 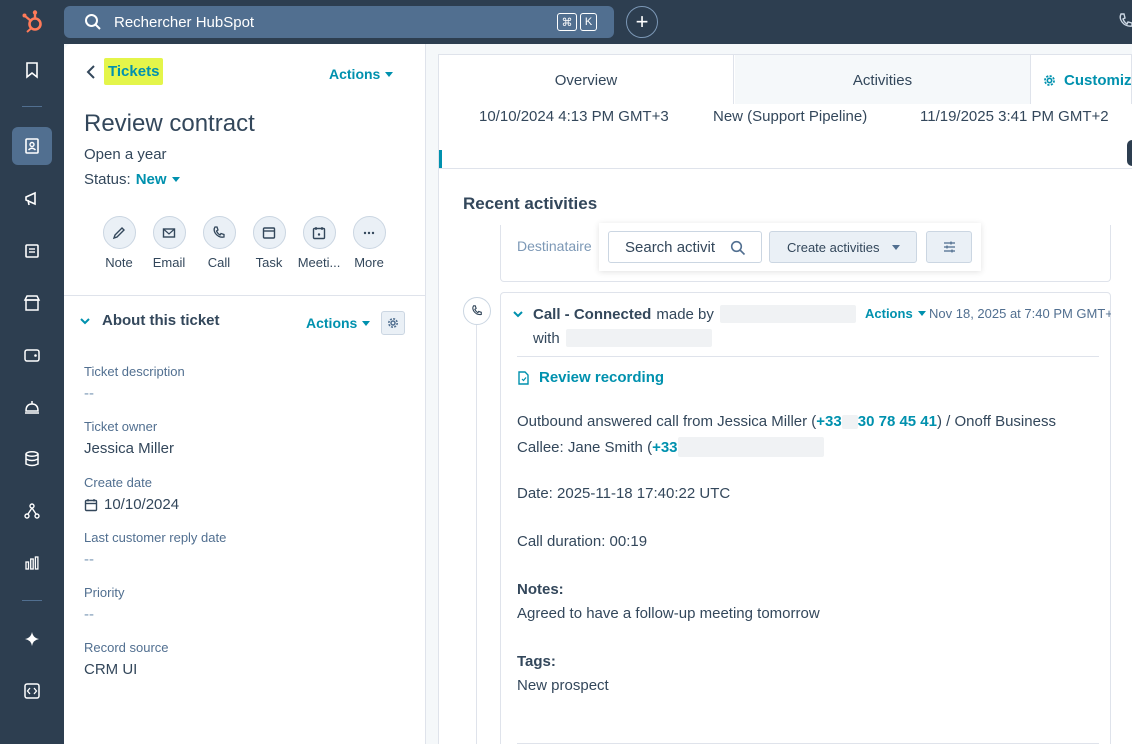 I want to click on prop-value-description: --, so click(x=89, y=393).